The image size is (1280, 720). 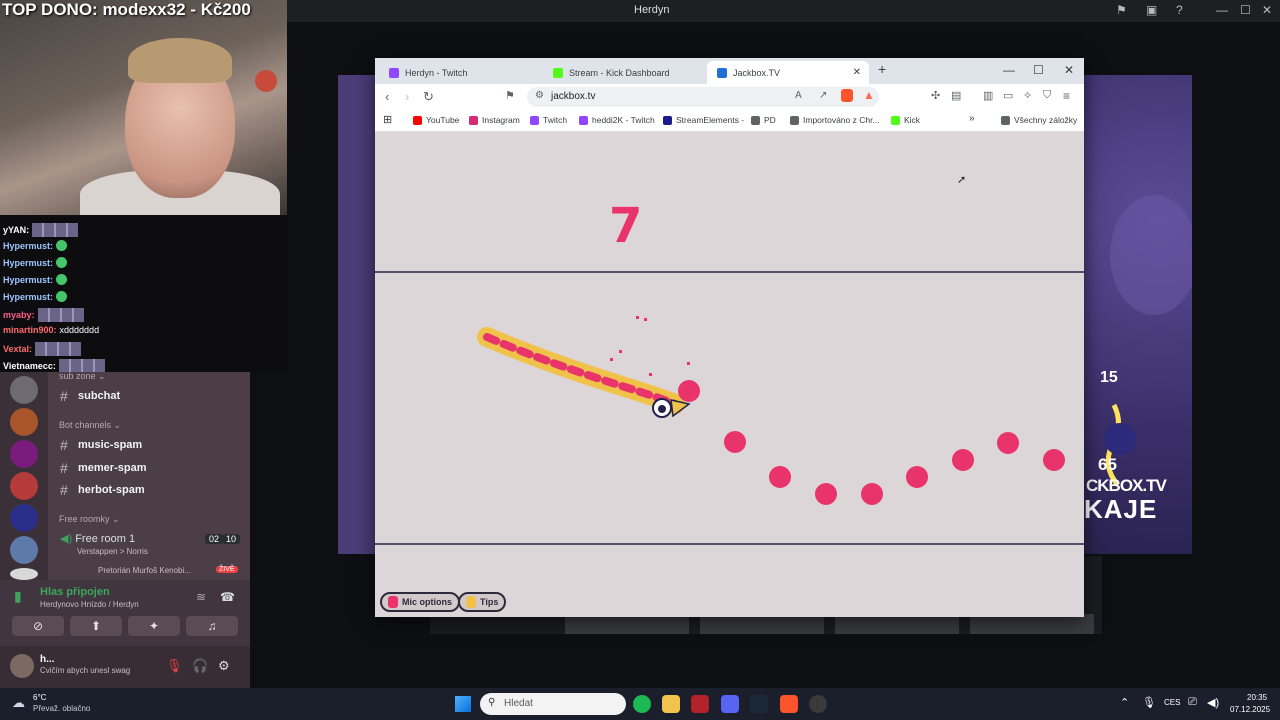 I want to click on translate-icon: A, so click(x=798, y=95).